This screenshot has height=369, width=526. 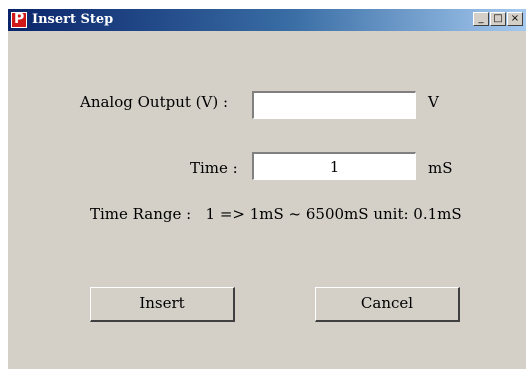 I want to click on analog-output-input, so click(x=334, y=105).